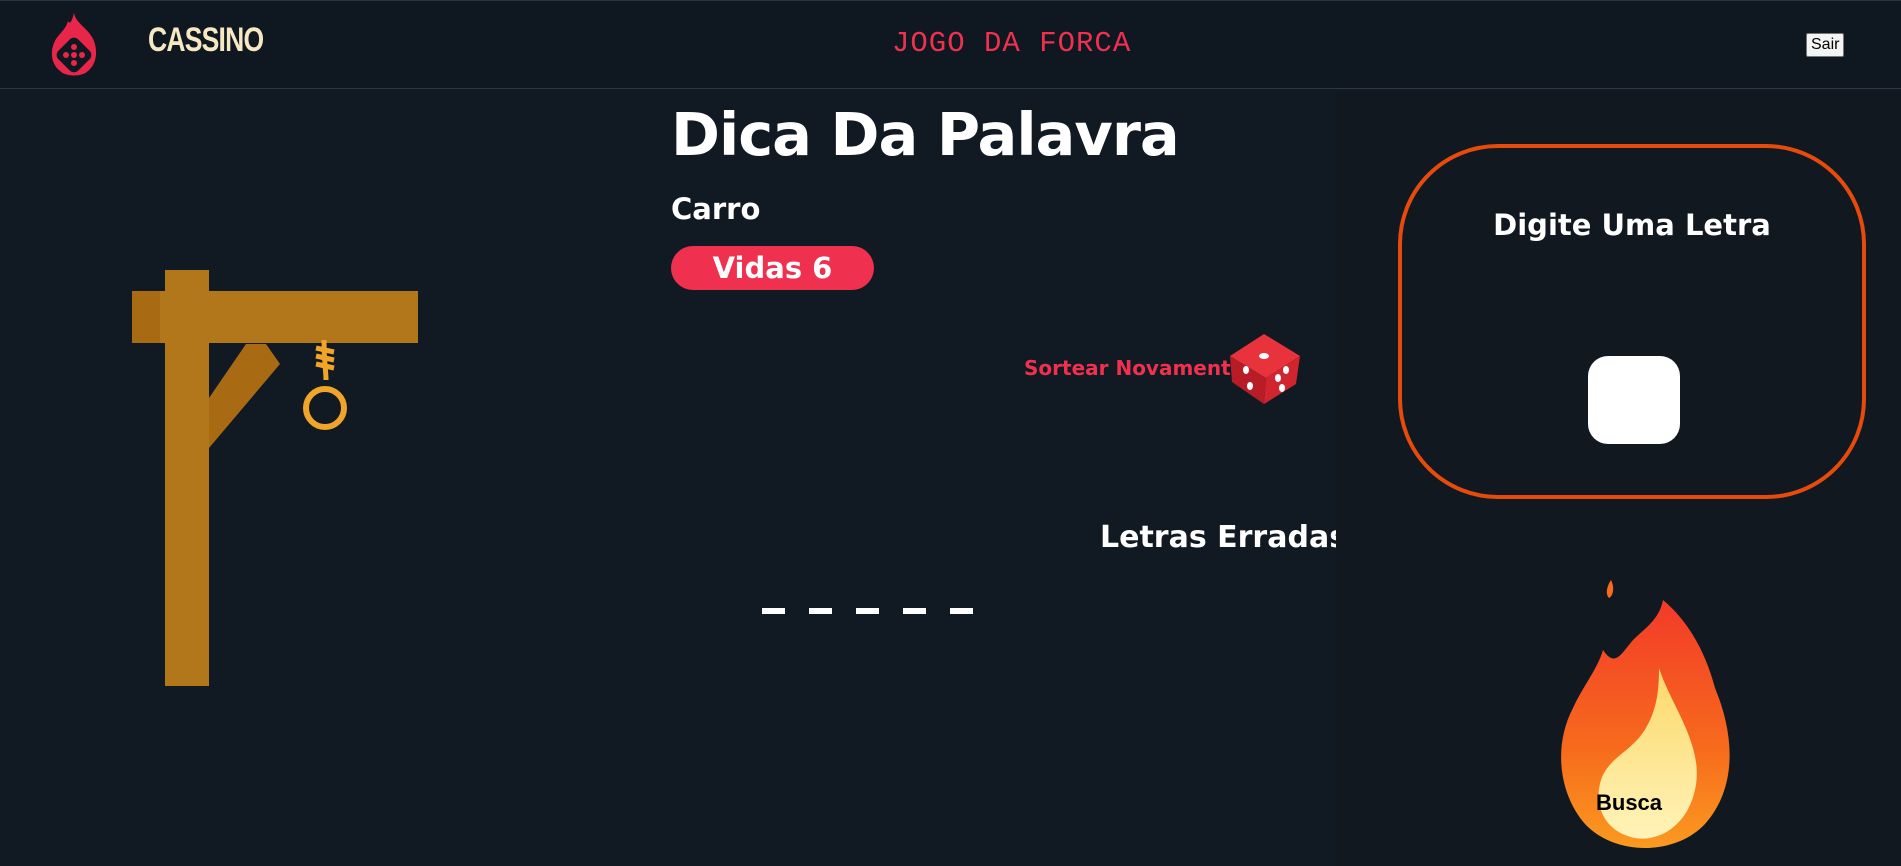 This screenshot has width=1901, height=866. Describe the element at coordinates (1632, 321) in the screenshot. I see `letter-input-panel: Digite Uma Letra` at that location.